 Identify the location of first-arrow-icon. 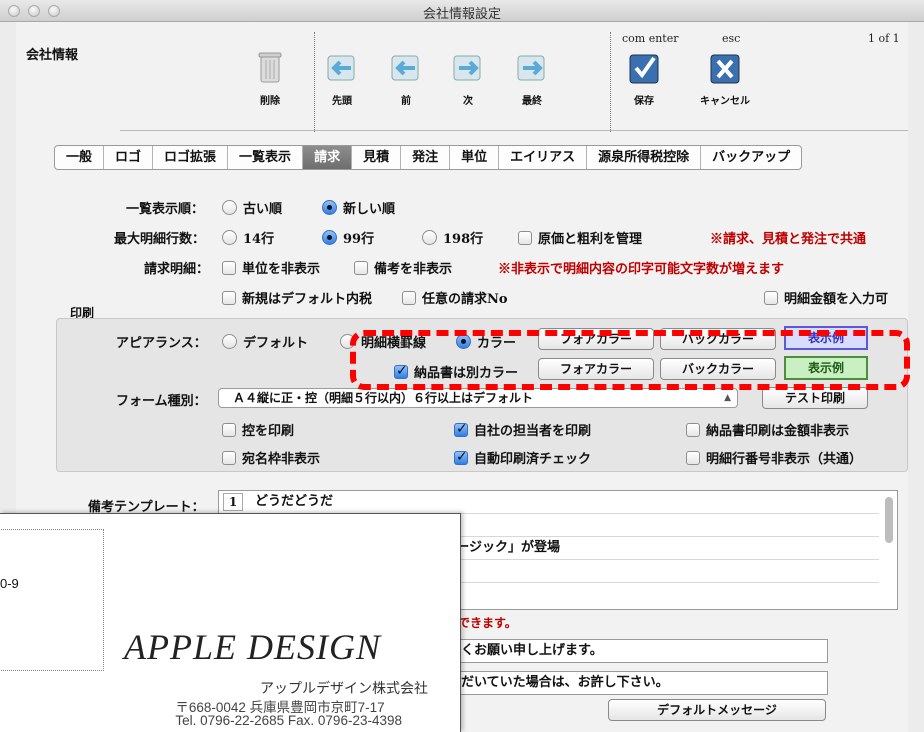
(342, 68).